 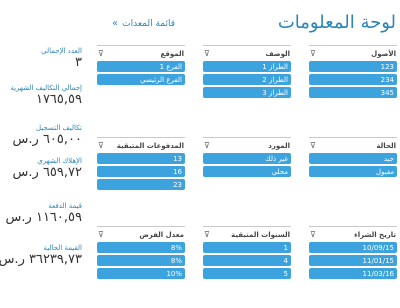 I want to click on kpi-value: ١١٦٠,٥٩ ر.س, so click(x=43, y=217).